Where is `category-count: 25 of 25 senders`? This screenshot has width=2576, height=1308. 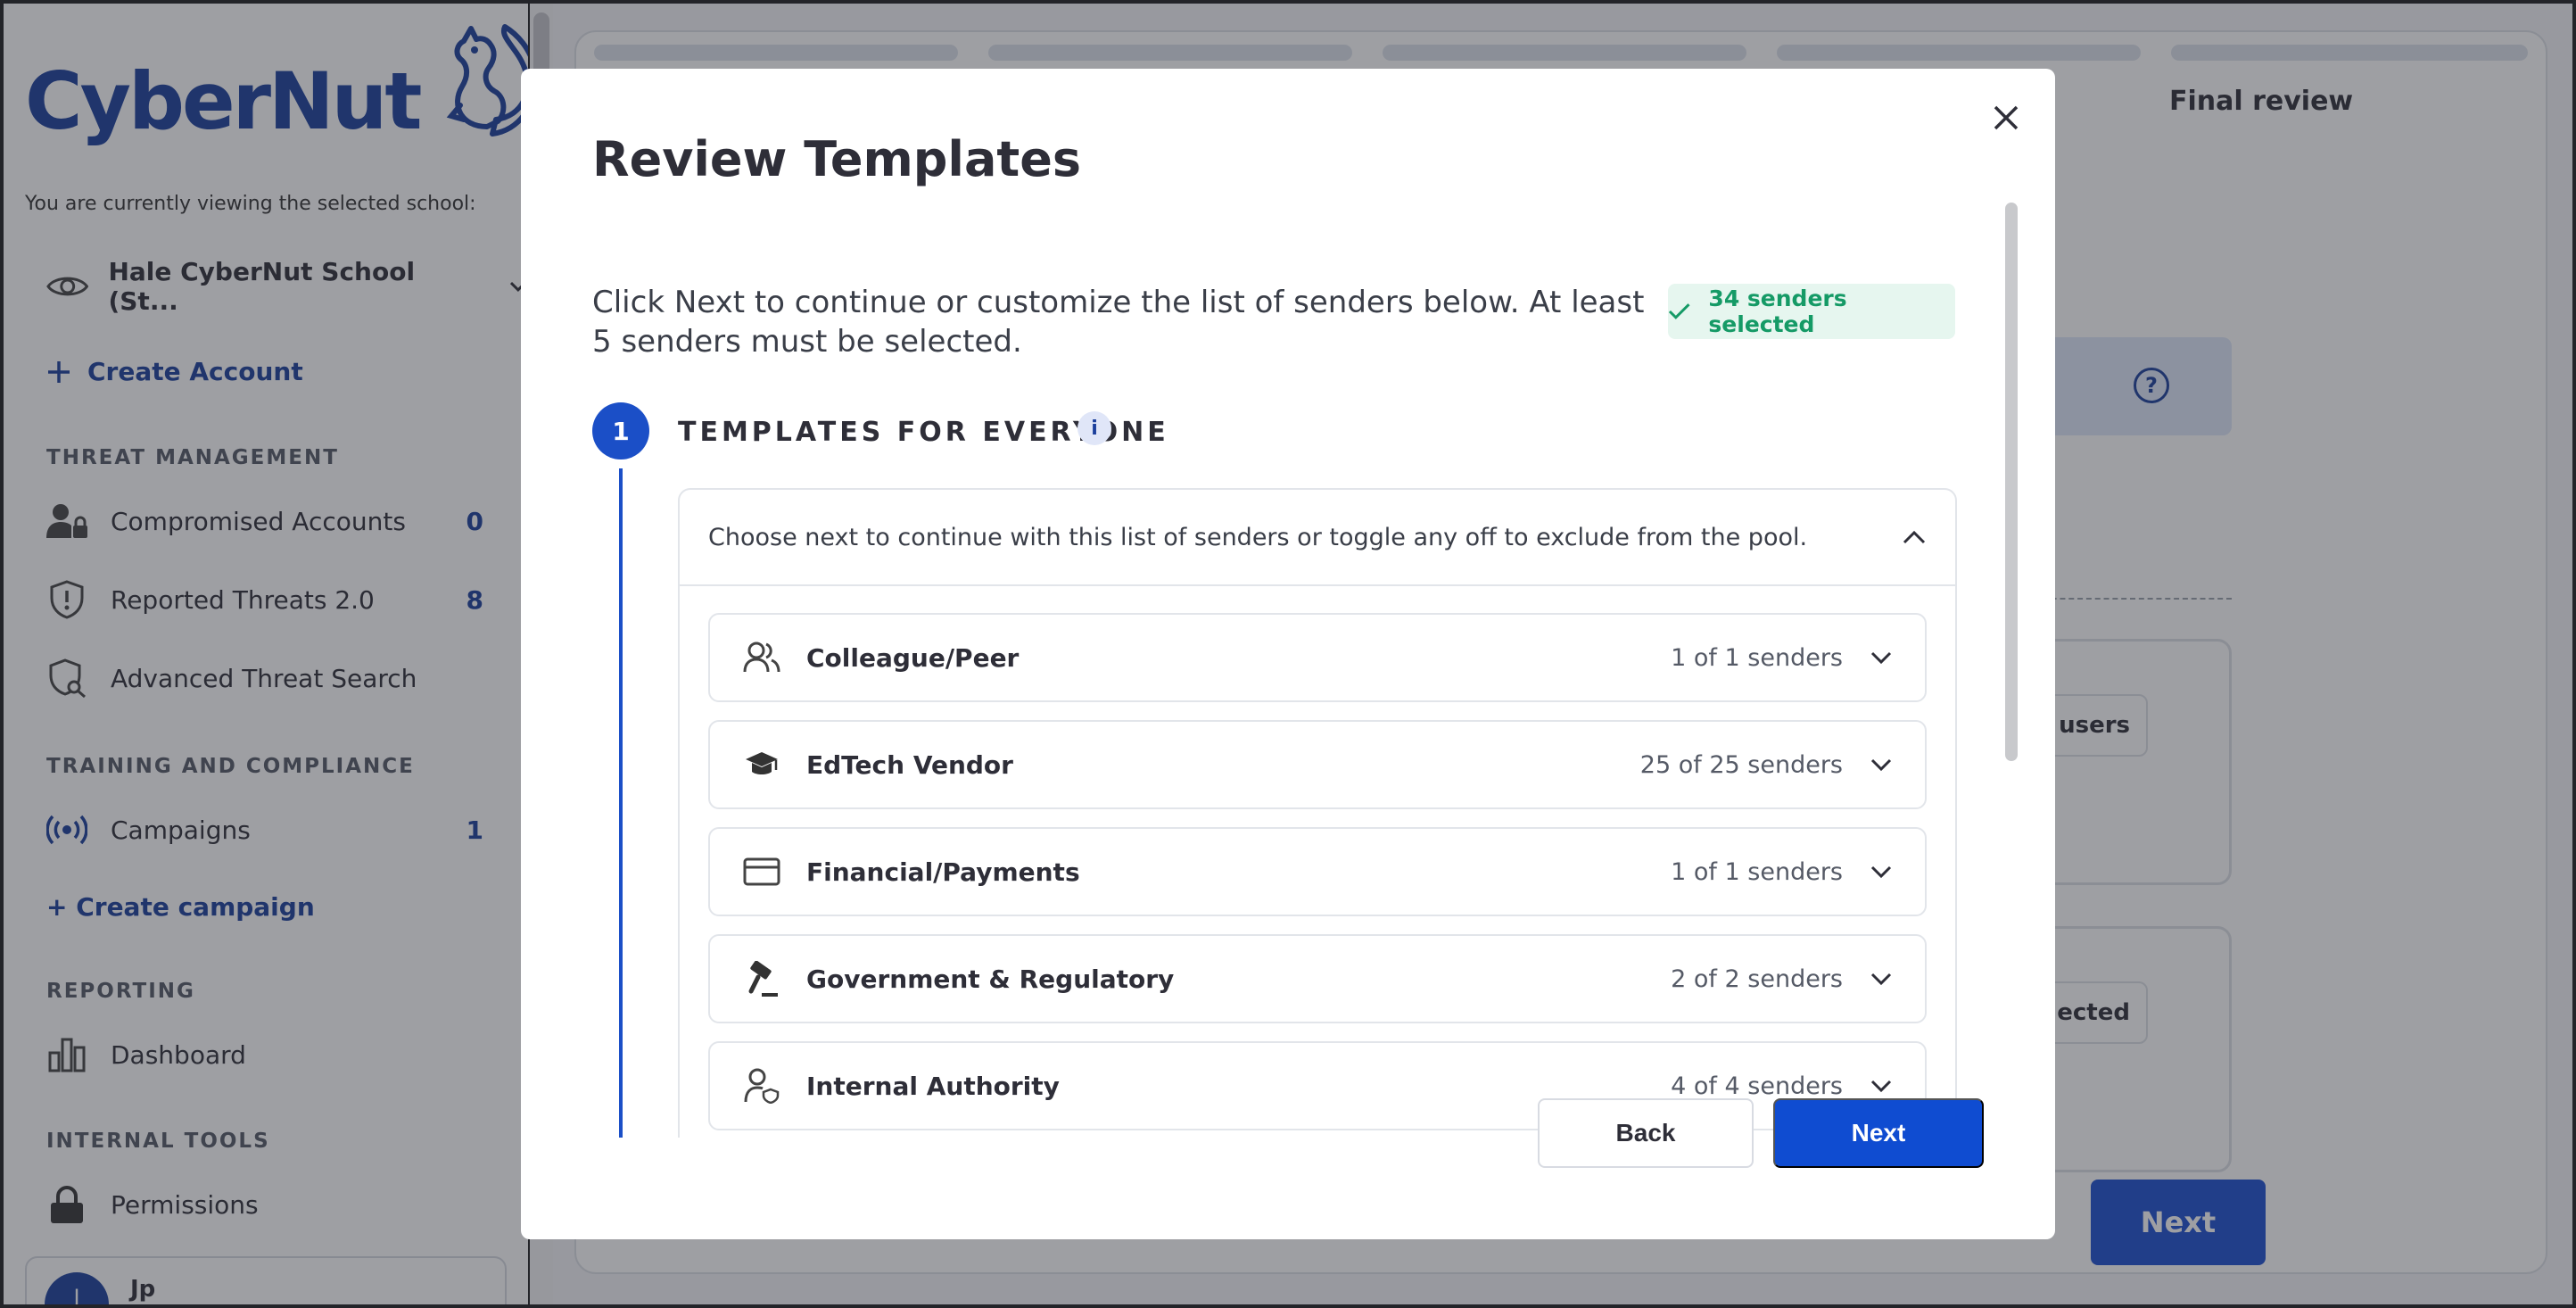
category-count: 25 of 25 senders is located at coordinates (1741, 764).